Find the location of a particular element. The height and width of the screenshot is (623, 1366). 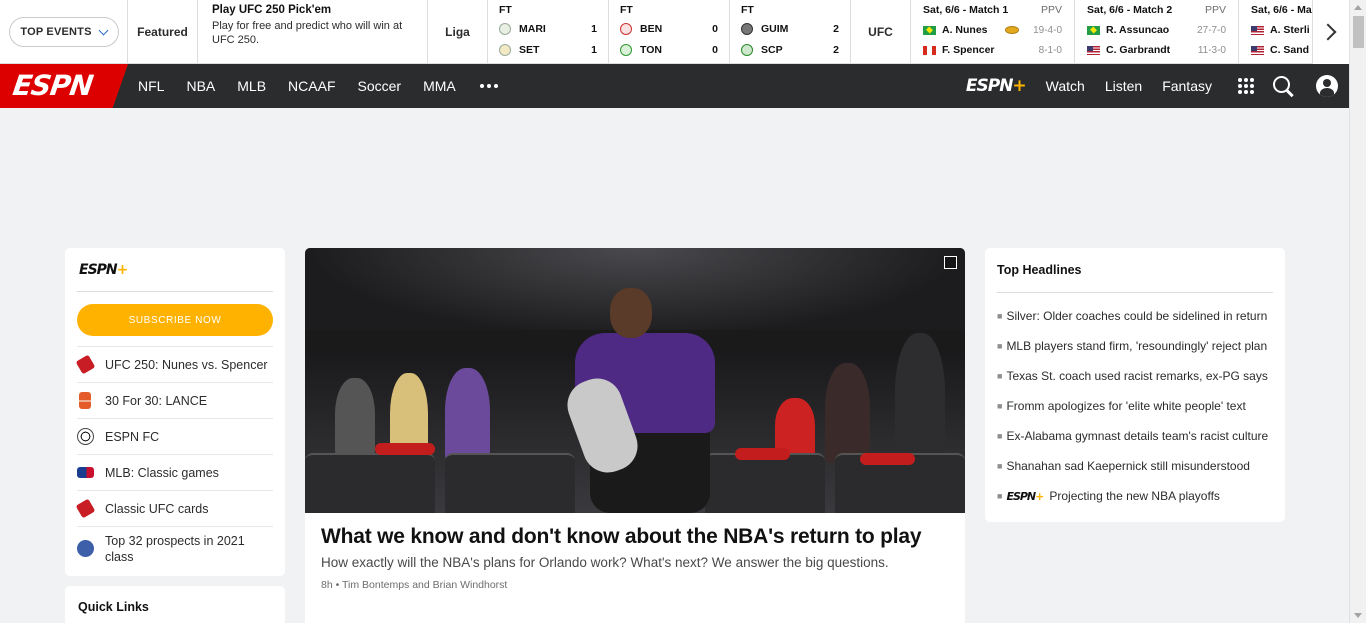

fighter-row: A. Nunes 19-4-0 is located at coordinates (992, 30).